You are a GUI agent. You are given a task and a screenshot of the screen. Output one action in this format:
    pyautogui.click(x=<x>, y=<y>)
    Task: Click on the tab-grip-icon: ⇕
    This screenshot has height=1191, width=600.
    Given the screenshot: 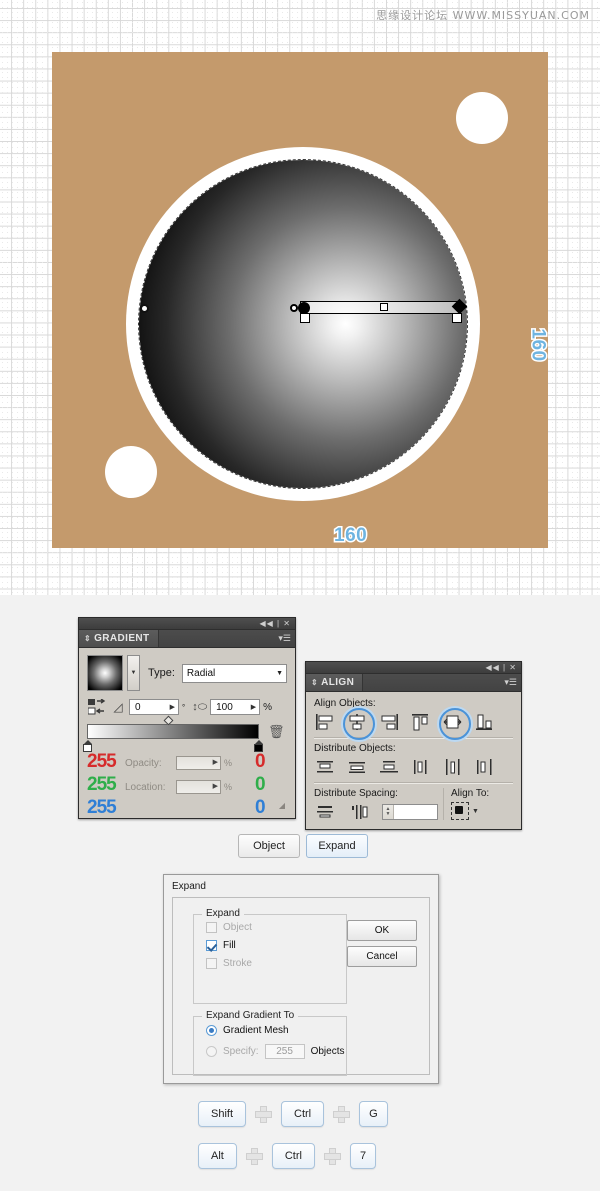 What is the action you would take?
    pyautogui.click(x=88, y=638)
    